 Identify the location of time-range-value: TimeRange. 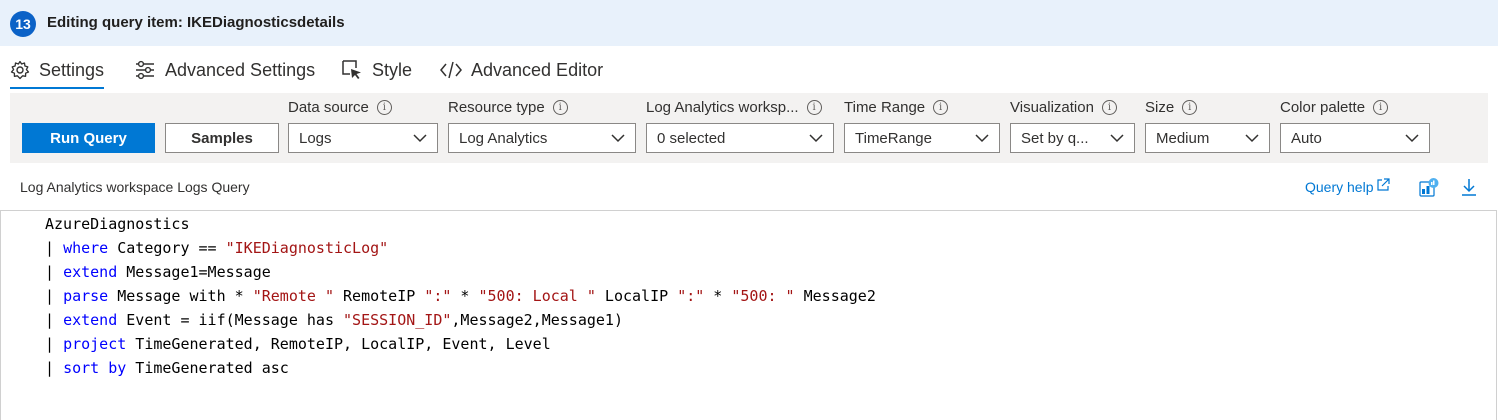
(893, 138).